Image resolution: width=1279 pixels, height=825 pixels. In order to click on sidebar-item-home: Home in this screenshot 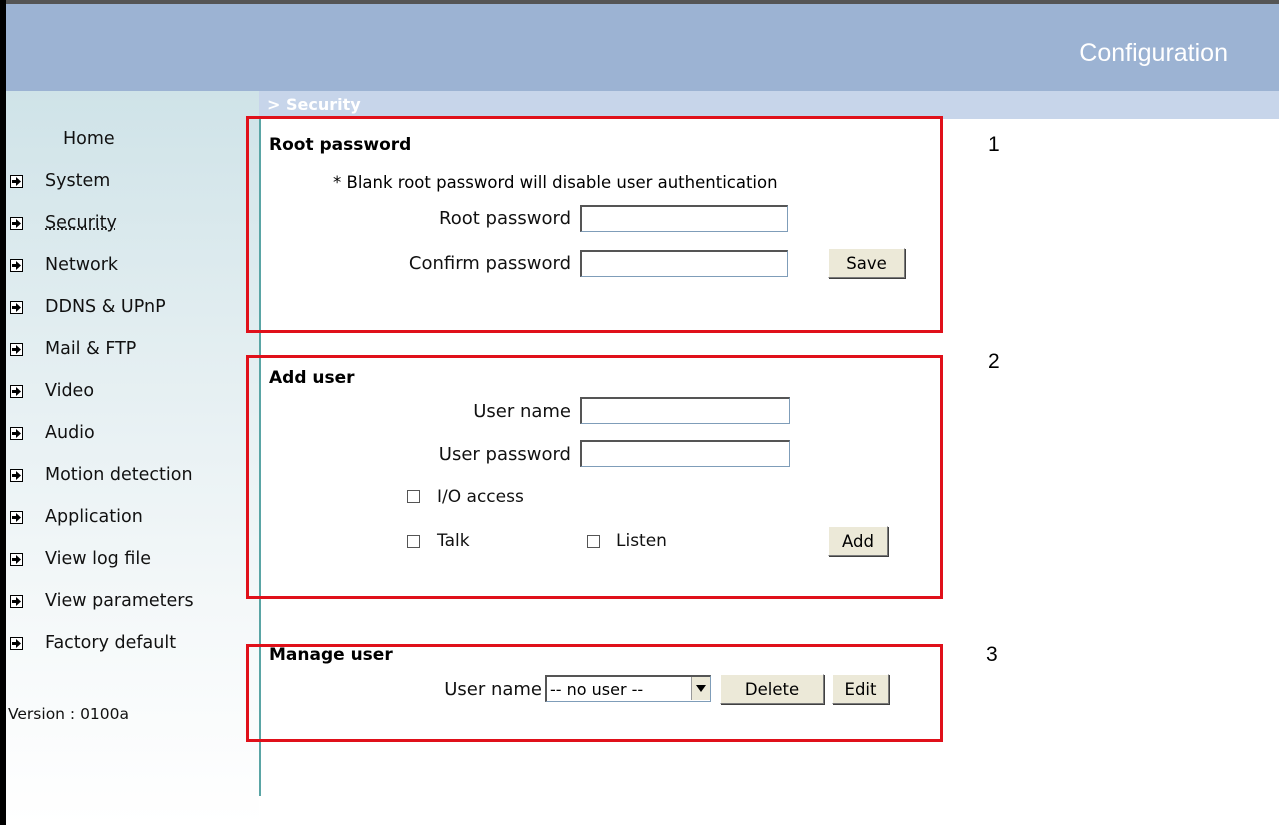, I will do `click(132, 139)`.